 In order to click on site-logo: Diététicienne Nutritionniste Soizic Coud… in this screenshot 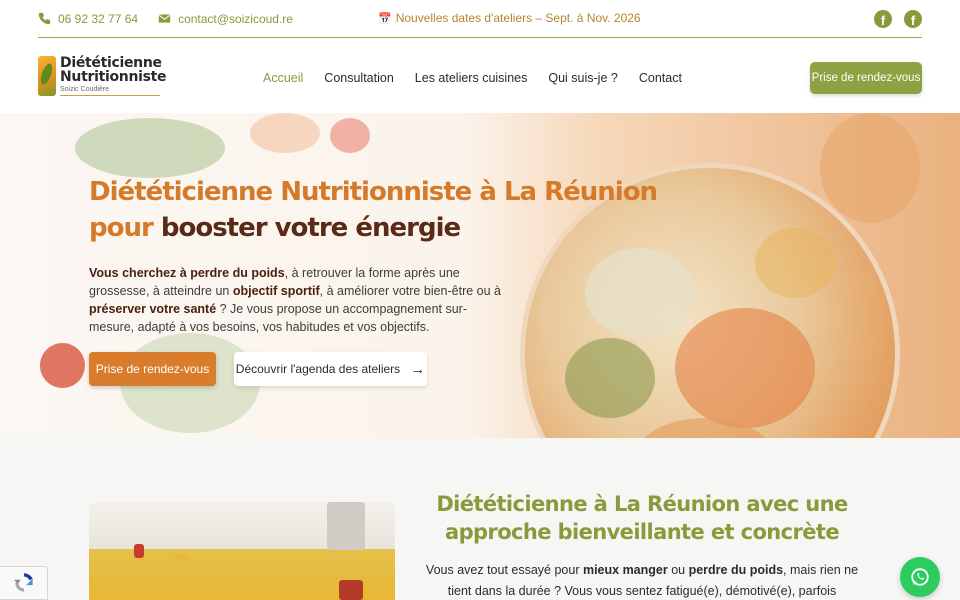, I will do `click(102, 75)`.